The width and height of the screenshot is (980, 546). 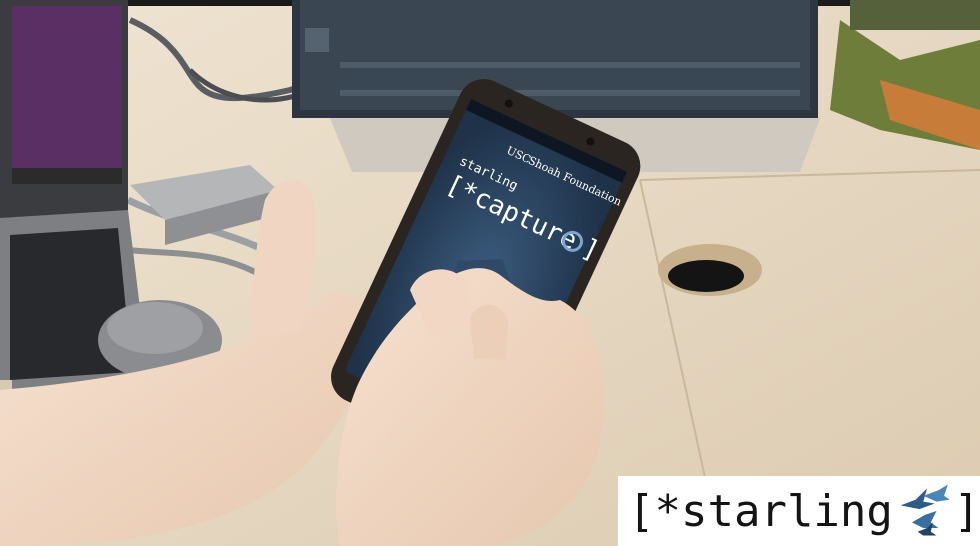 What do you see at coordinates (915, 15) in the screenshot?
I see `decor` at bounding box center [915, 15].